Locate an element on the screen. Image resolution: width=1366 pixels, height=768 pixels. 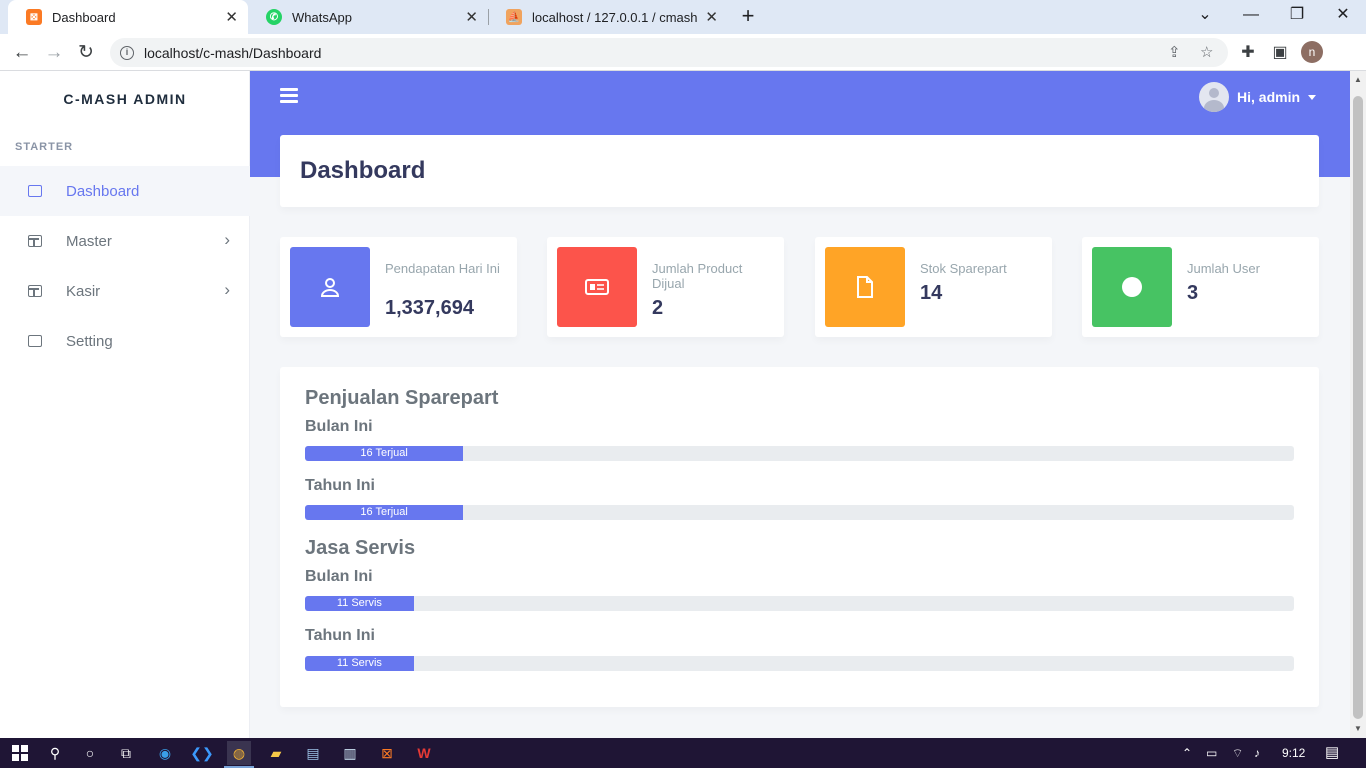
page-scrollbar: ▲ ▼ is located at coordinates (1358, 404).